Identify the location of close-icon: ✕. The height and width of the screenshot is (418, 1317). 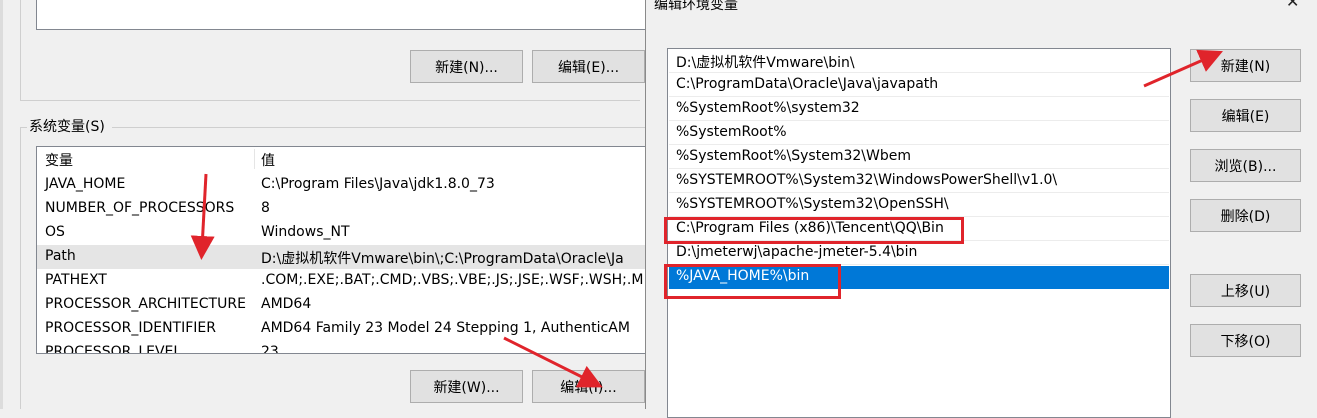
(1292, 5).